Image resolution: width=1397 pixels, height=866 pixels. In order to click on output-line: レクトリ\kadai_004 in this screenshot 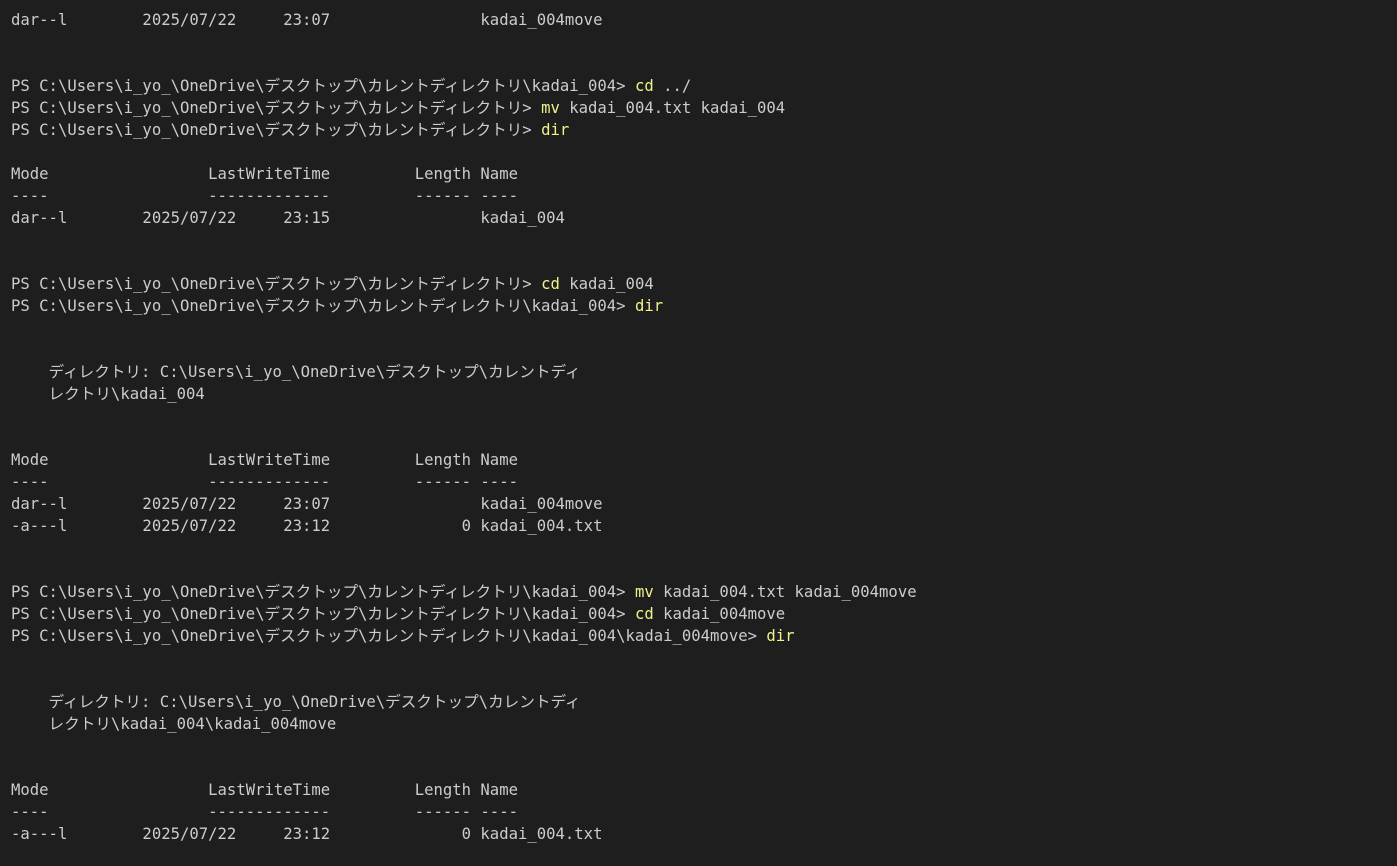, I will do `click(108, 394)`.